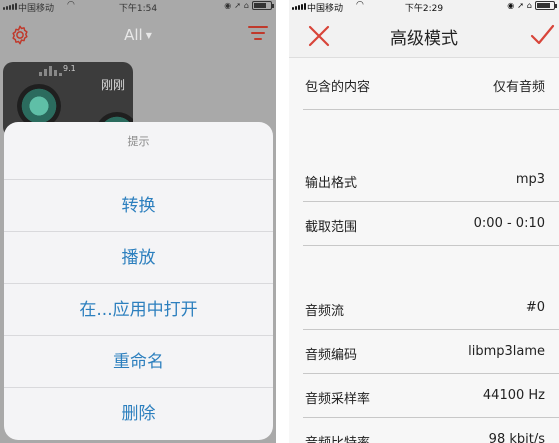 This screenshot has width=559, height=443. Describe the element at coordinates (516, 437) in the screenshot. I see `setting-value: 98 kbit/s` at that location.